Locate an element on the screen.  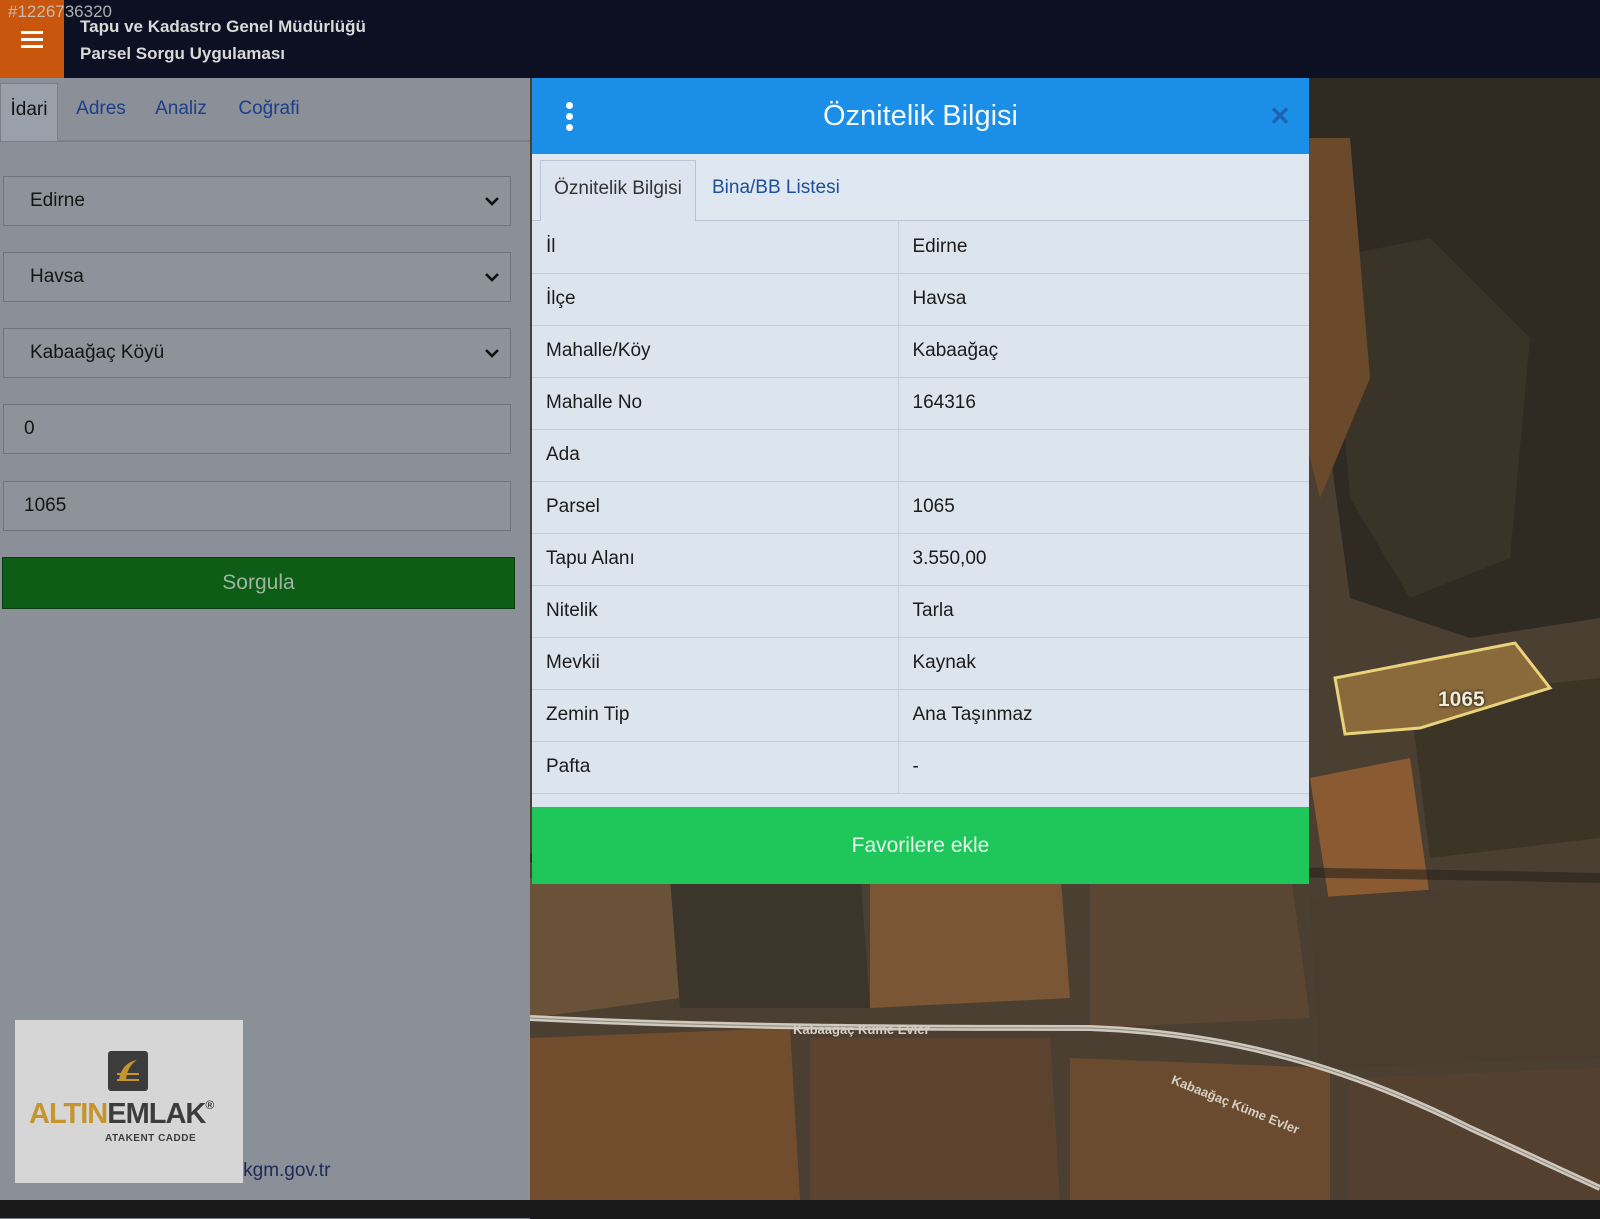
table-row: Parsel 1065 is located at coordinates (920, 507).